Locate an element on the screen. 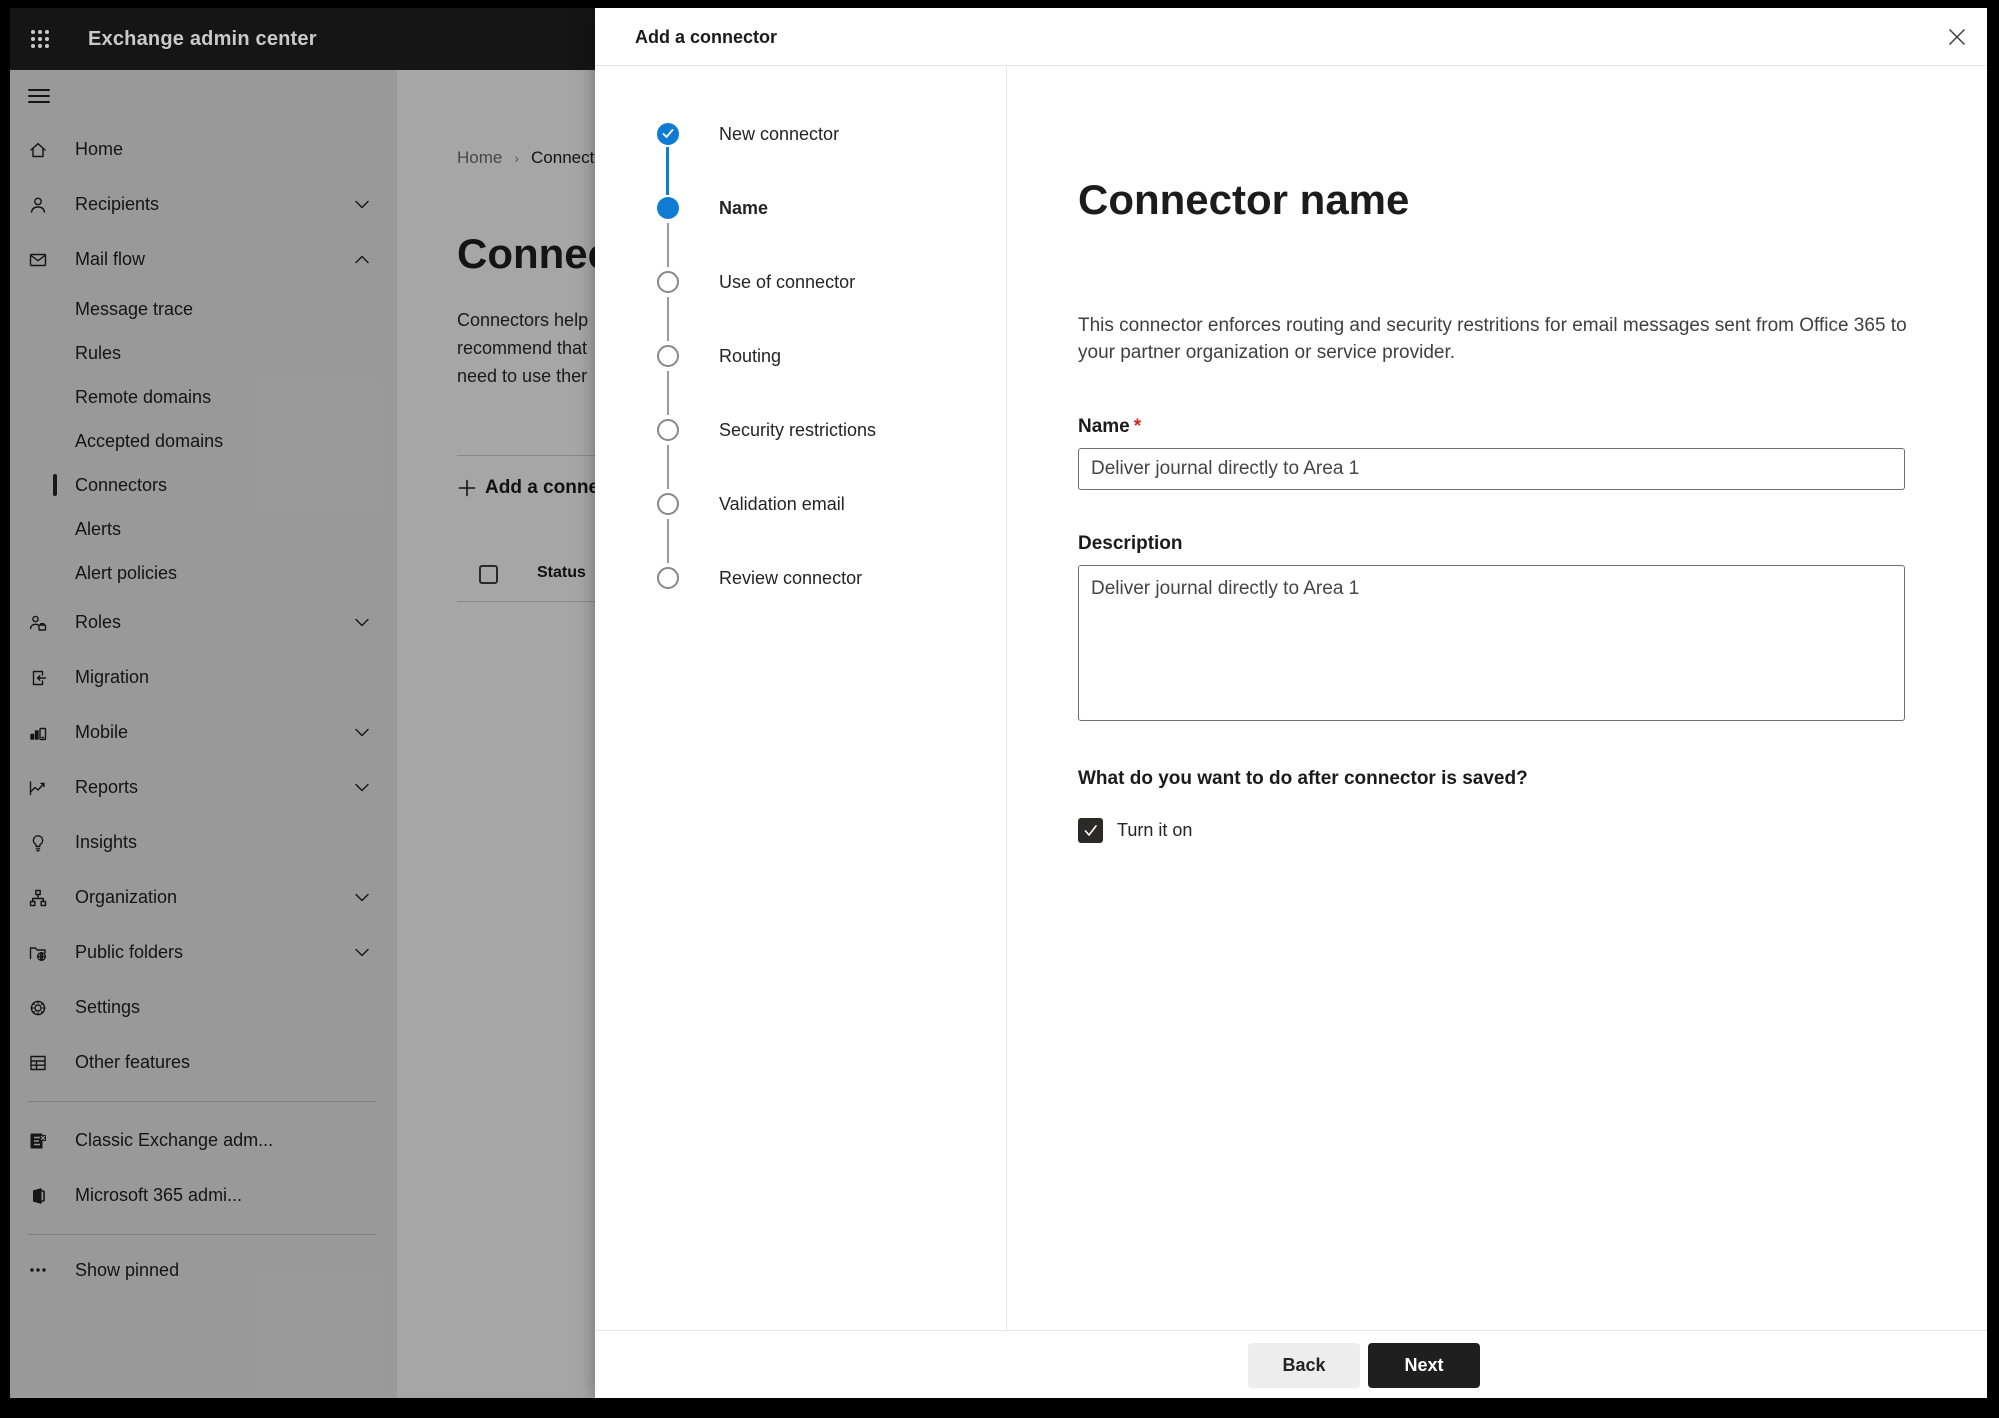 Image resolution: width=1999 pixels, height=1418 pixels. connector-name-input is located at coordinates (1491, 469).